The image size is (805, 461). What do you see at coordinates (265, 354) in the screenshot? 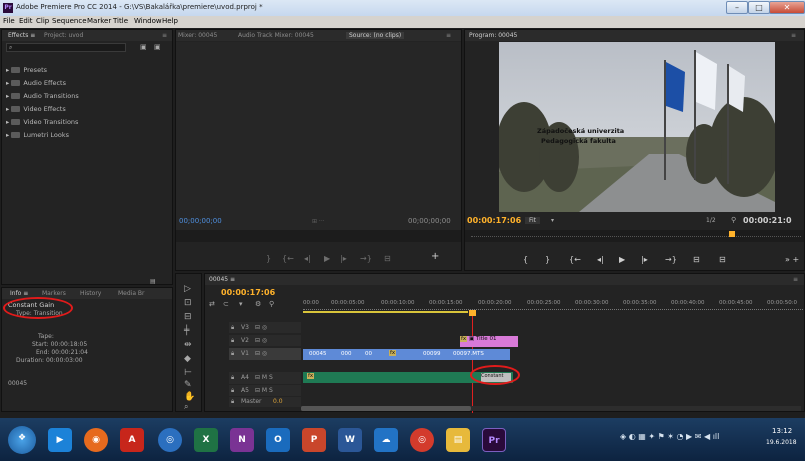
I see `track-header-v1: 🔒︎ V1 ⊟ ◎` at bounding box center [265, 354].